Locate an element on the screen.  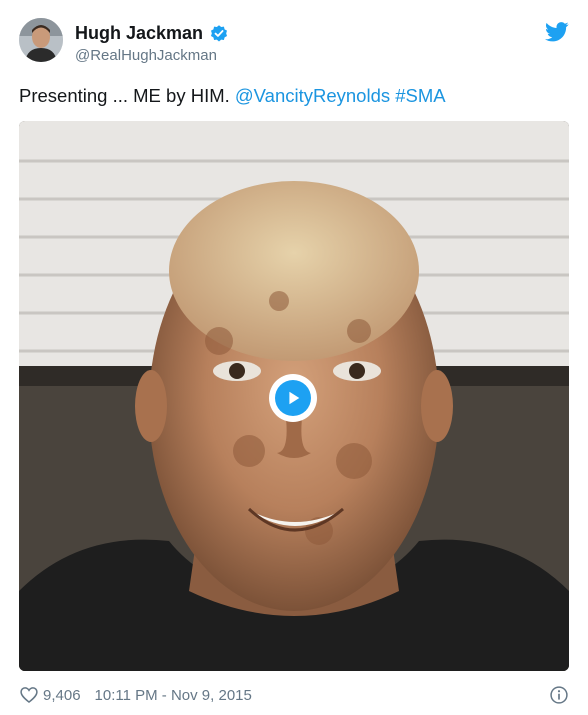
hashtag-link: #SMA is located at coordinates (420, 95).